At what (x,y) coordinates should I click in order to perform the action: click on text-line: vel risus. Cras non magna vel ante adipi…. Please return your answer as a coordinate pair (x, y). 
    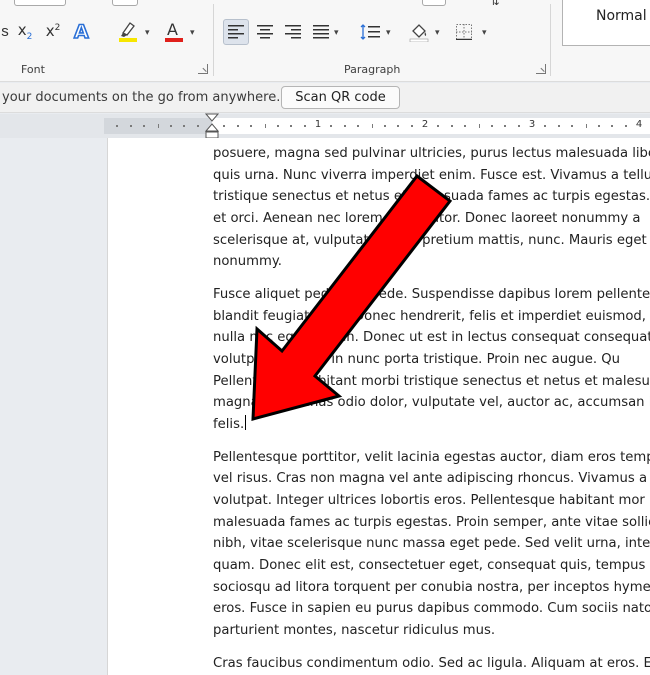
    Looking at the image, I should click on (431, 479).